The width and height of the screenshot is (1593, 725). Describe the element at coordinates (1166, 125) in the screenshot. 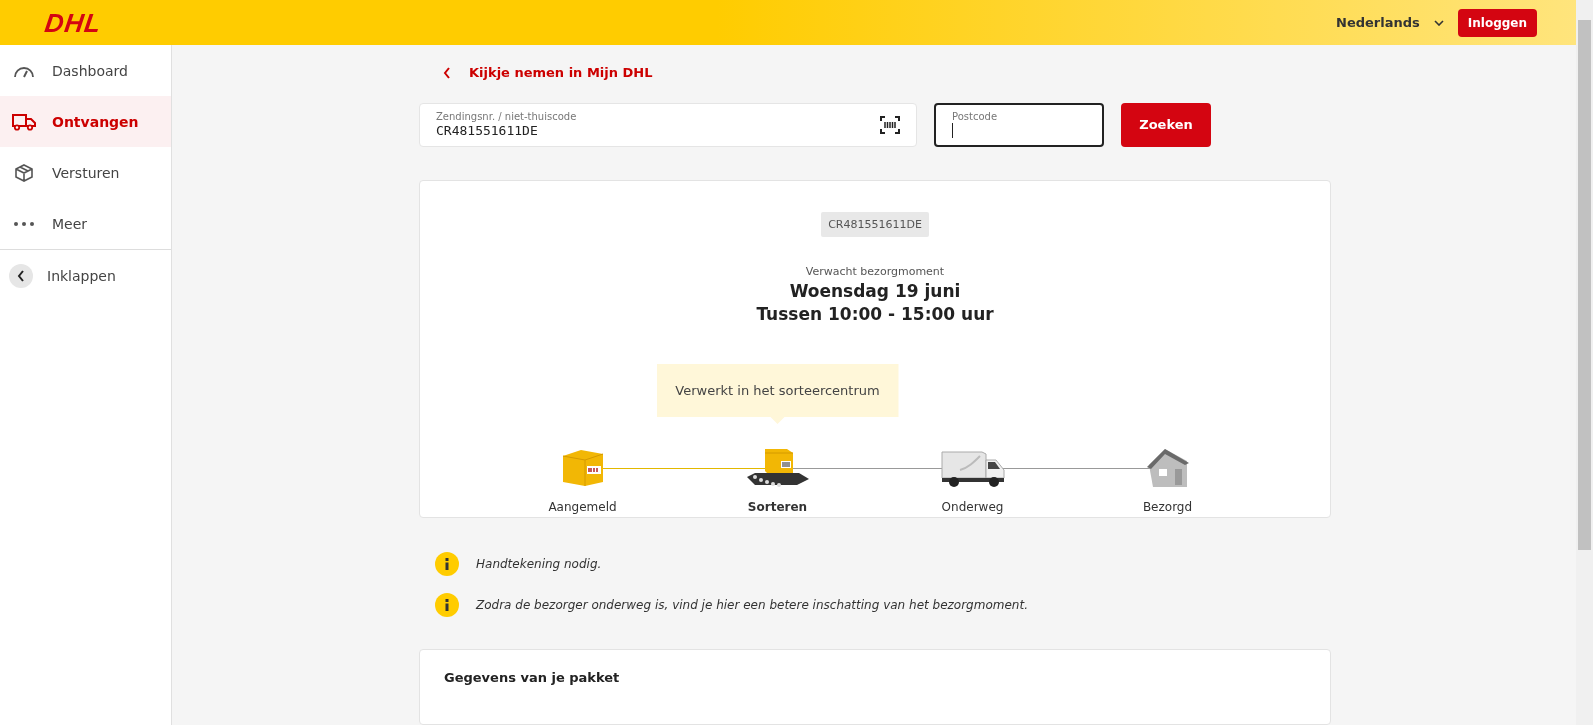

I see `search-button: Zoeken` at that location.